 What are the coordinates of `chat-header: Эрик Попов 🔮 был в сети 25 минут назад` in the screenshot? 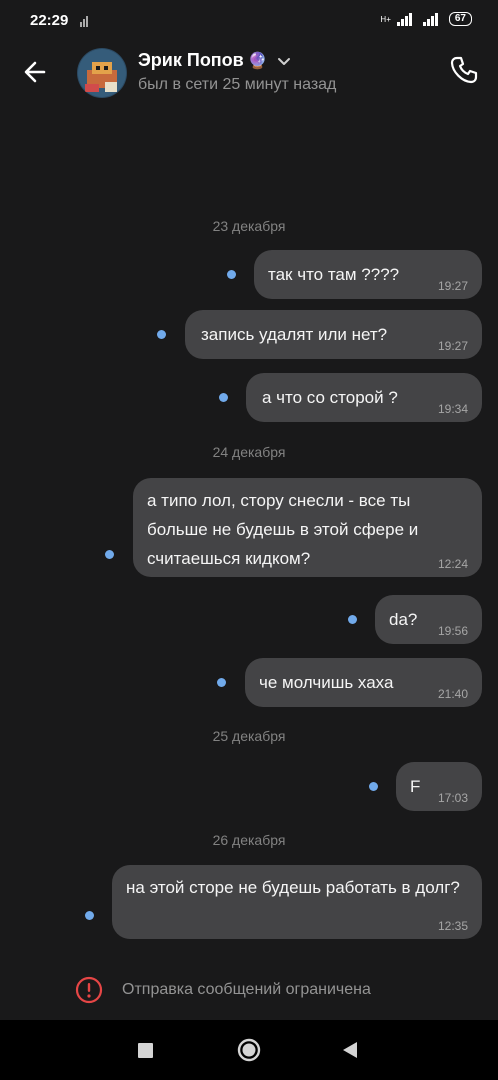 It's located at (249, 74).